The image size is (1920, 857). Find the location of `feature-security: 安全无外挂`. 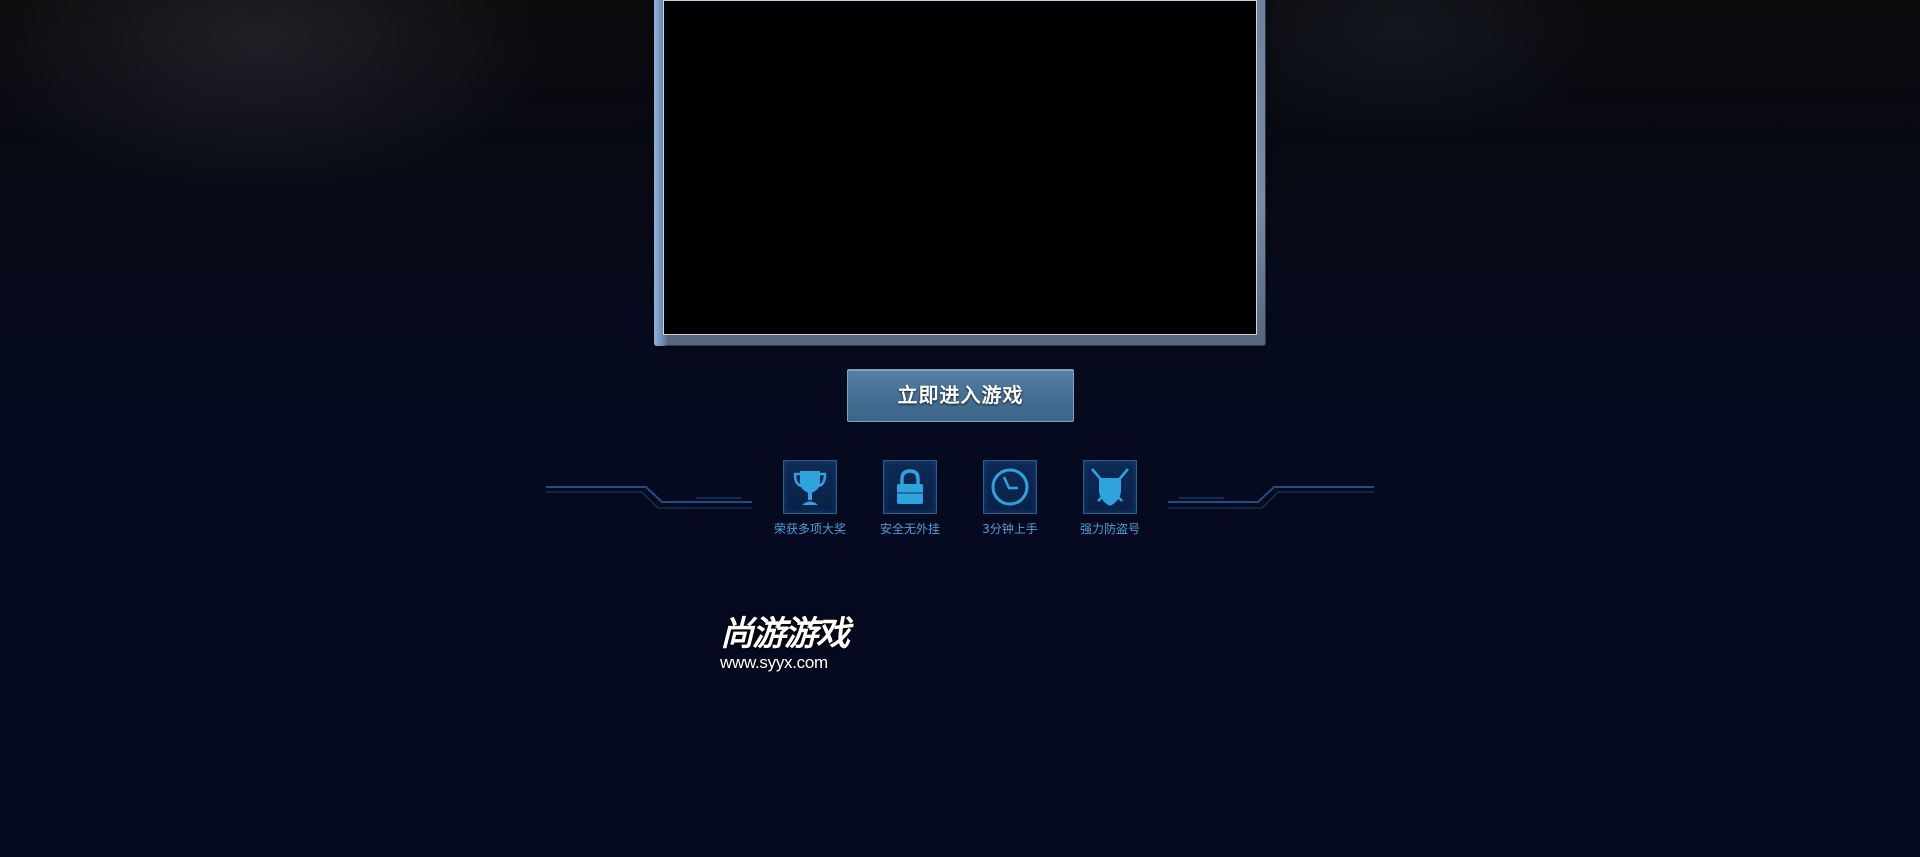

feature-security: 安全无外挂 is located at coordinates (910, 498).